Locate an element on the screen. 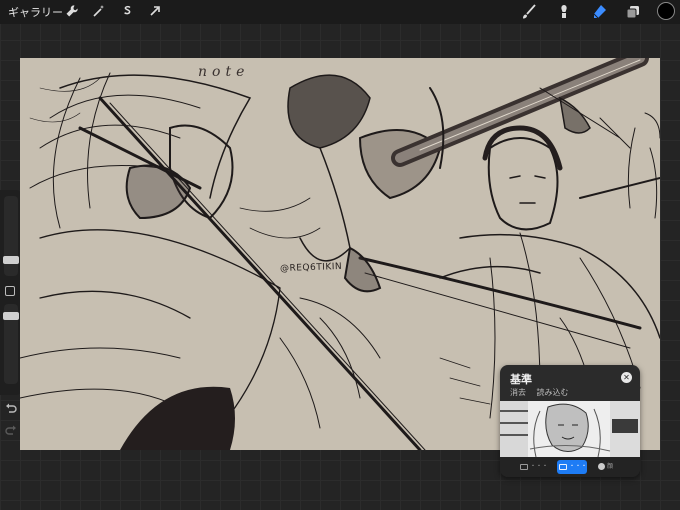 This screenshot has width=680, height=510. reference-tabs: ・・・ ・・・ 顔 is located at coordinates (570, 467).